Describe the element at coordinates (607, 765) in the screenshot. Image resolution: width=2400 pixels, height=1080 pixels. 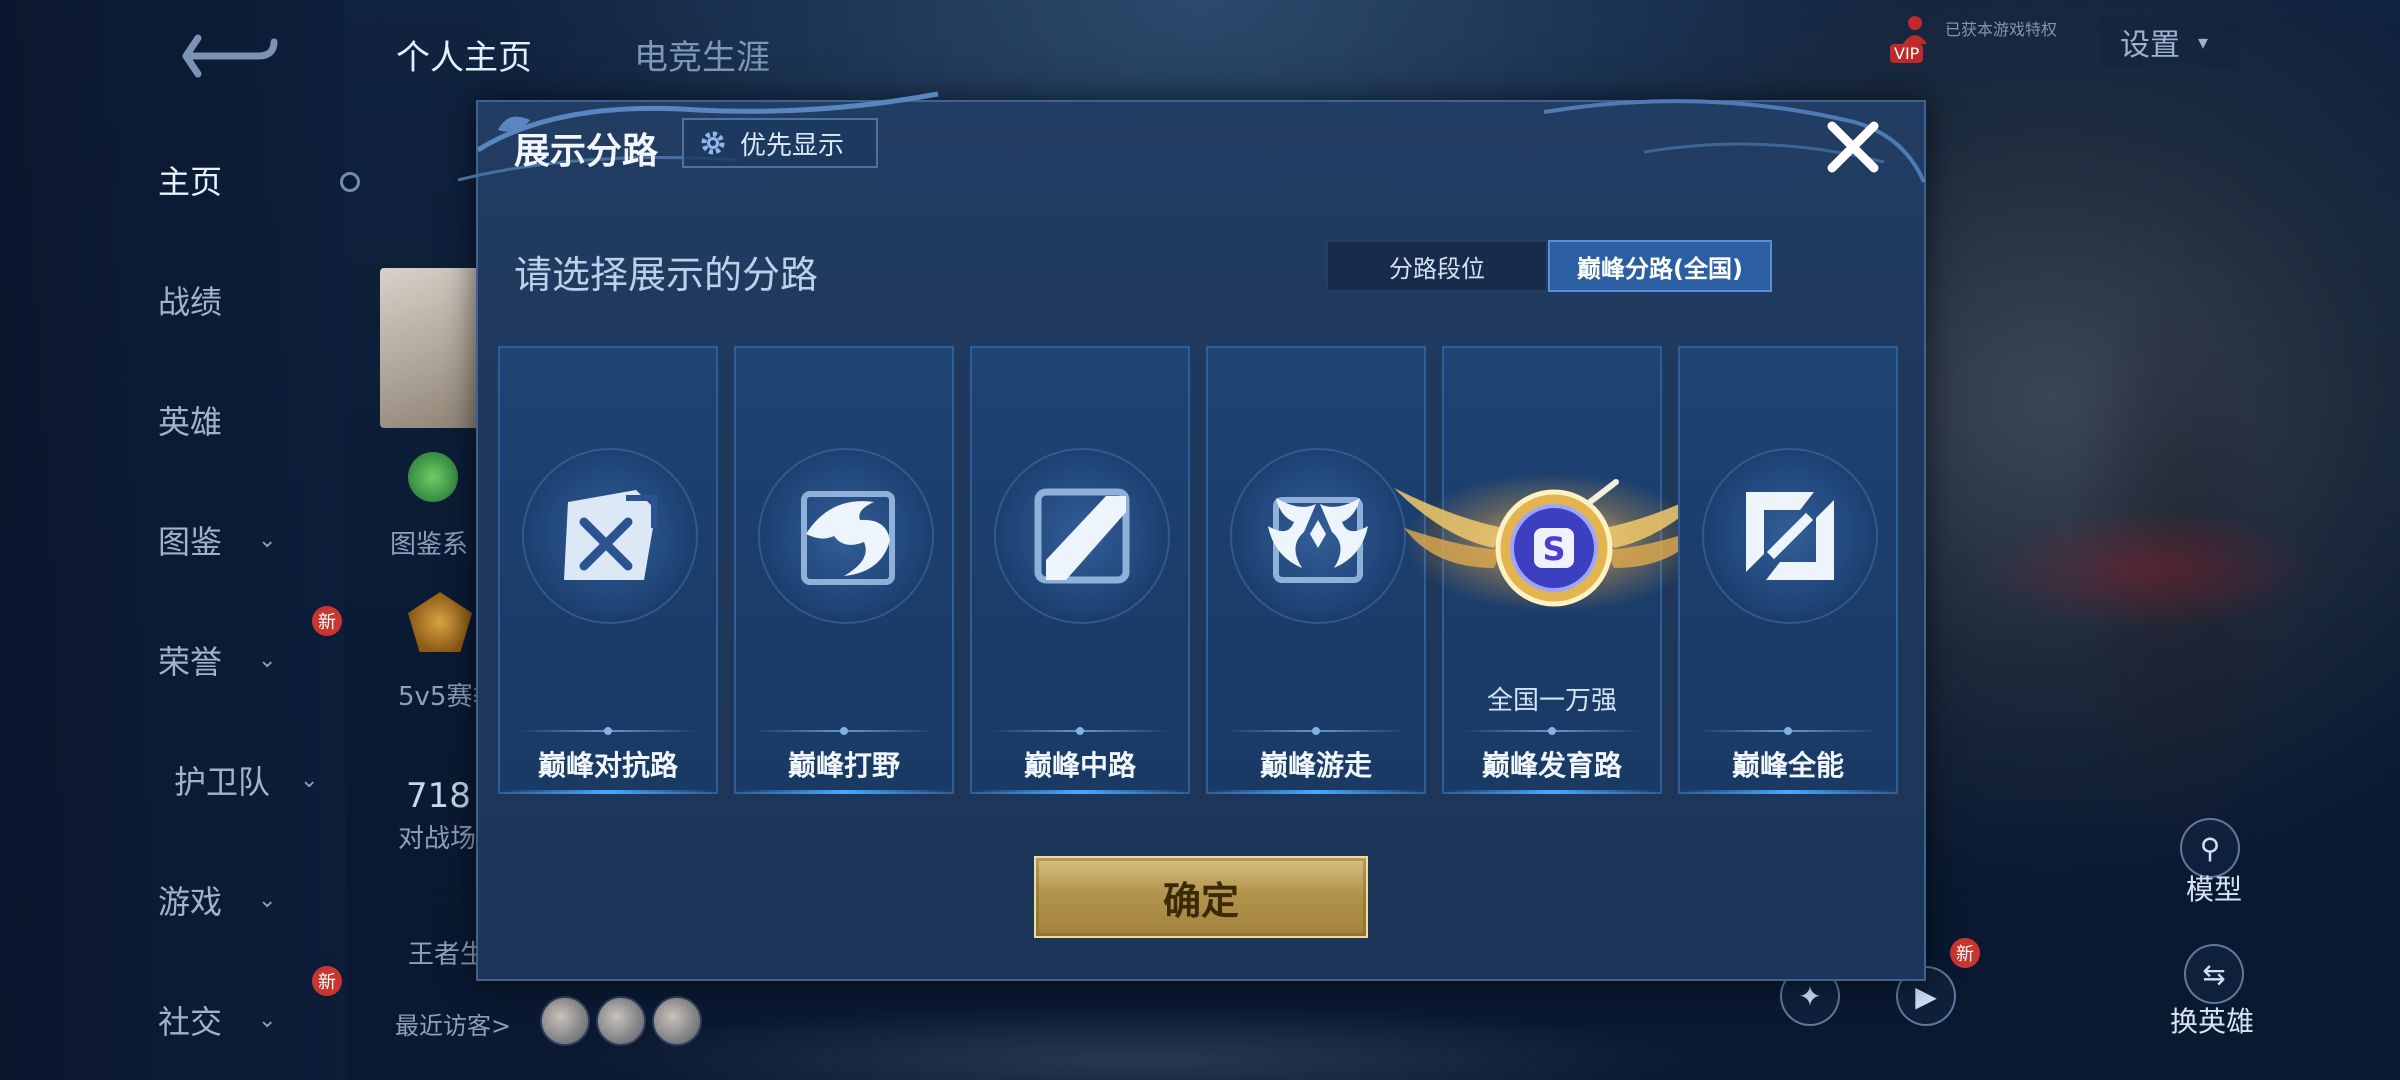
I see `lane-name: 巅峰对抗路` at that location.